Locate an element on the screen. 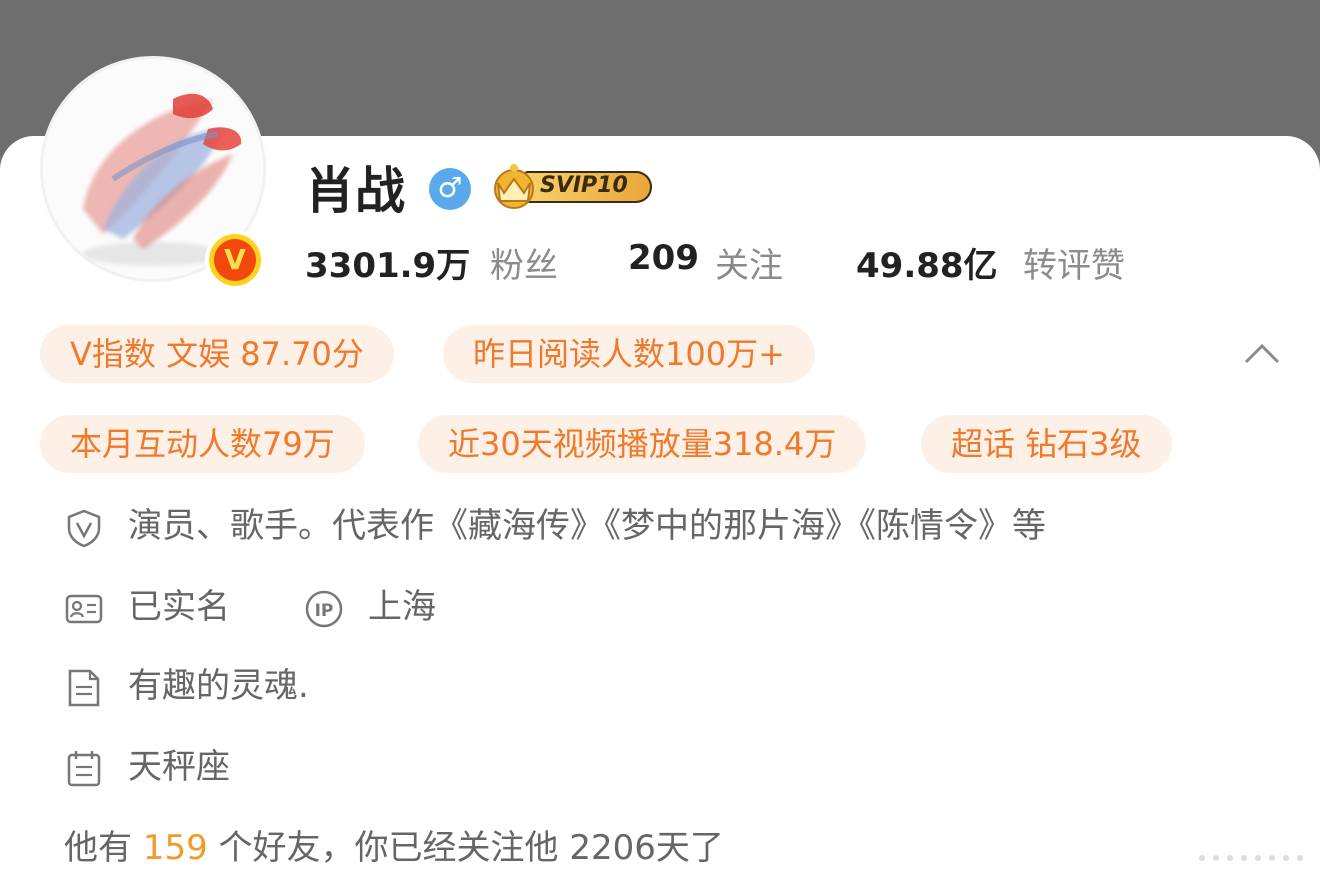 The height and width of the screenshot is (895, 1320). verified-badge: V is located at coordinates (235, 260).